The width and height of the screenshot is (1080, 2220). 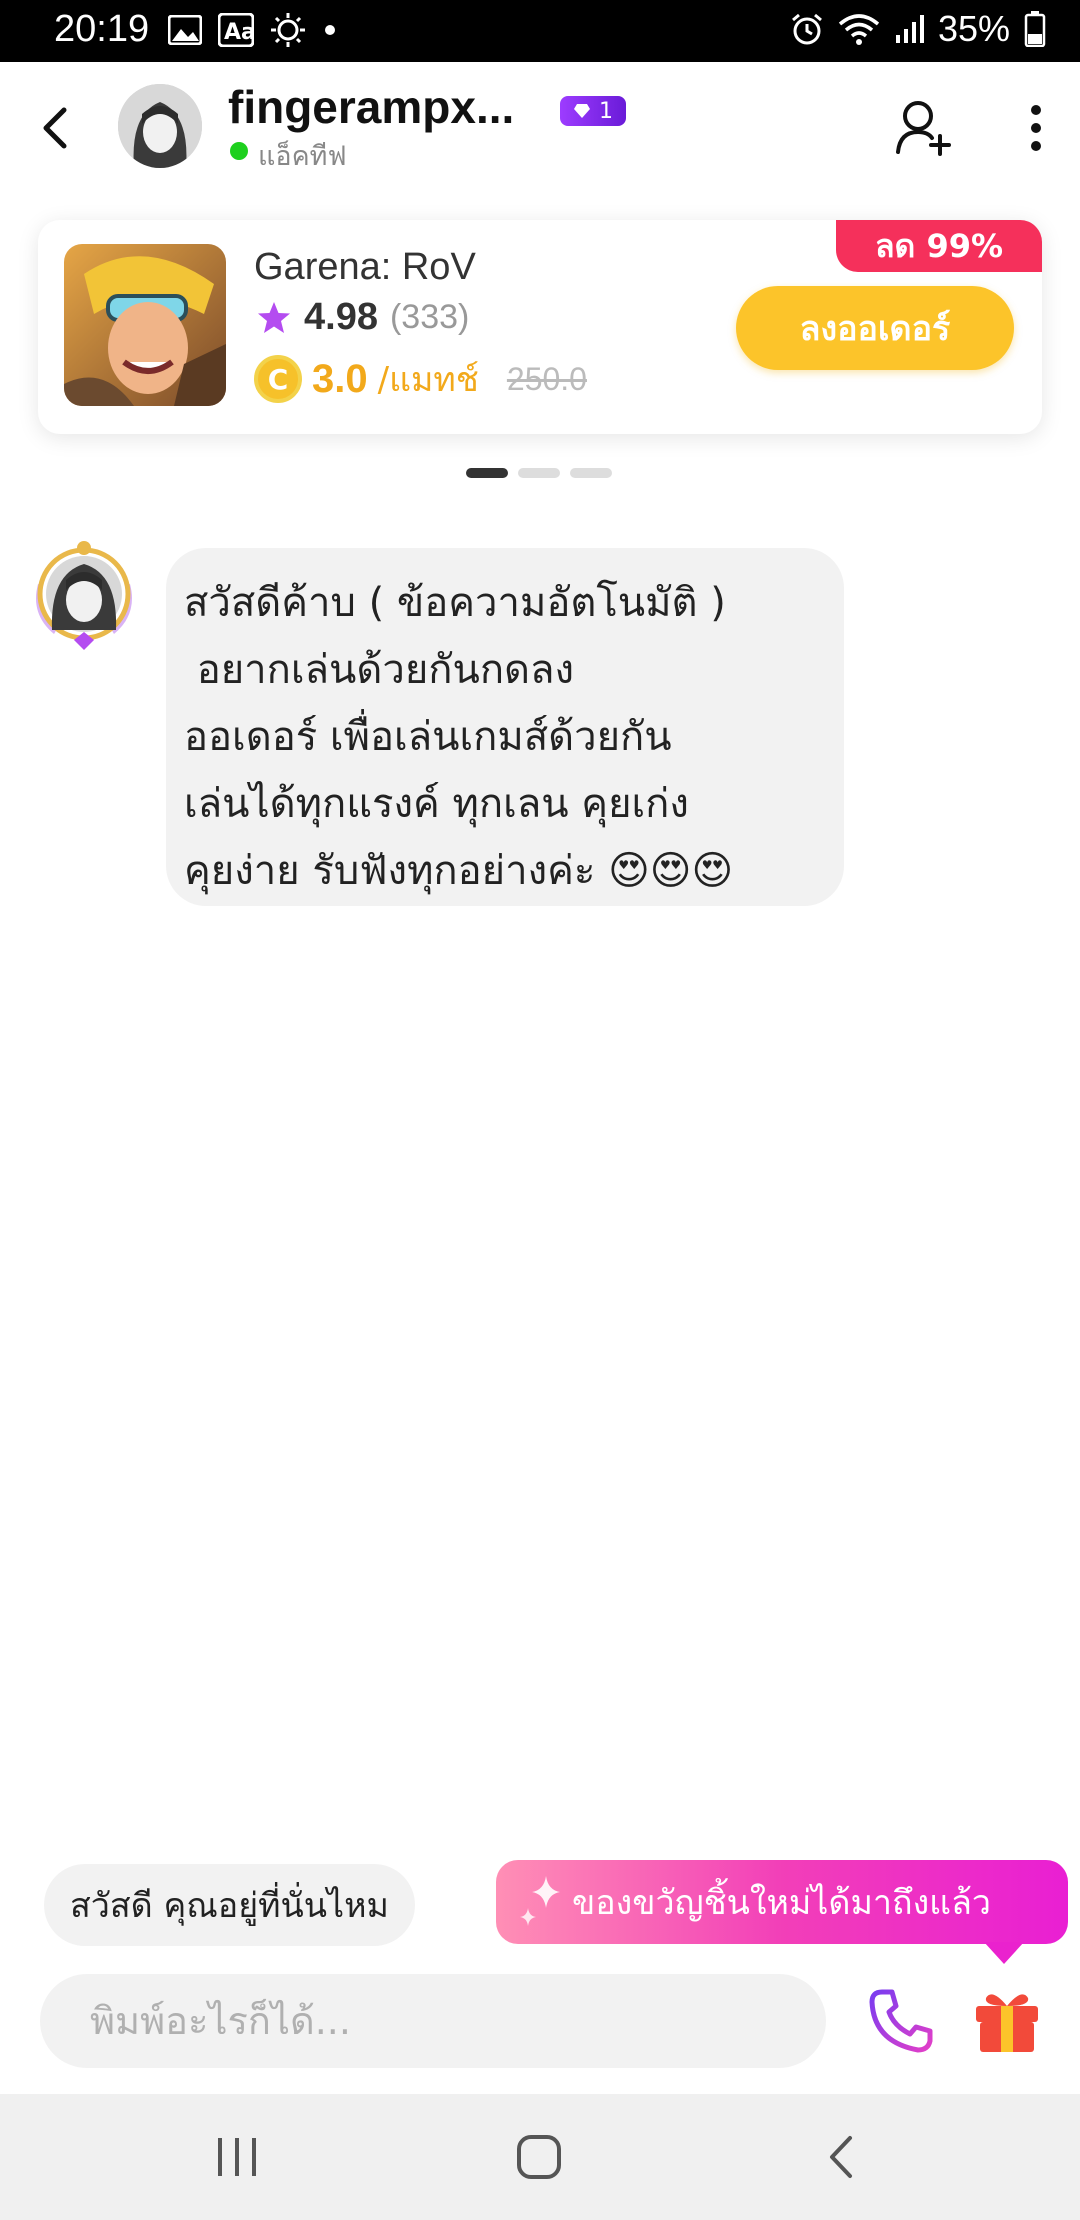 I want to click on vip-badge: 1, so click(x=593, y=111).